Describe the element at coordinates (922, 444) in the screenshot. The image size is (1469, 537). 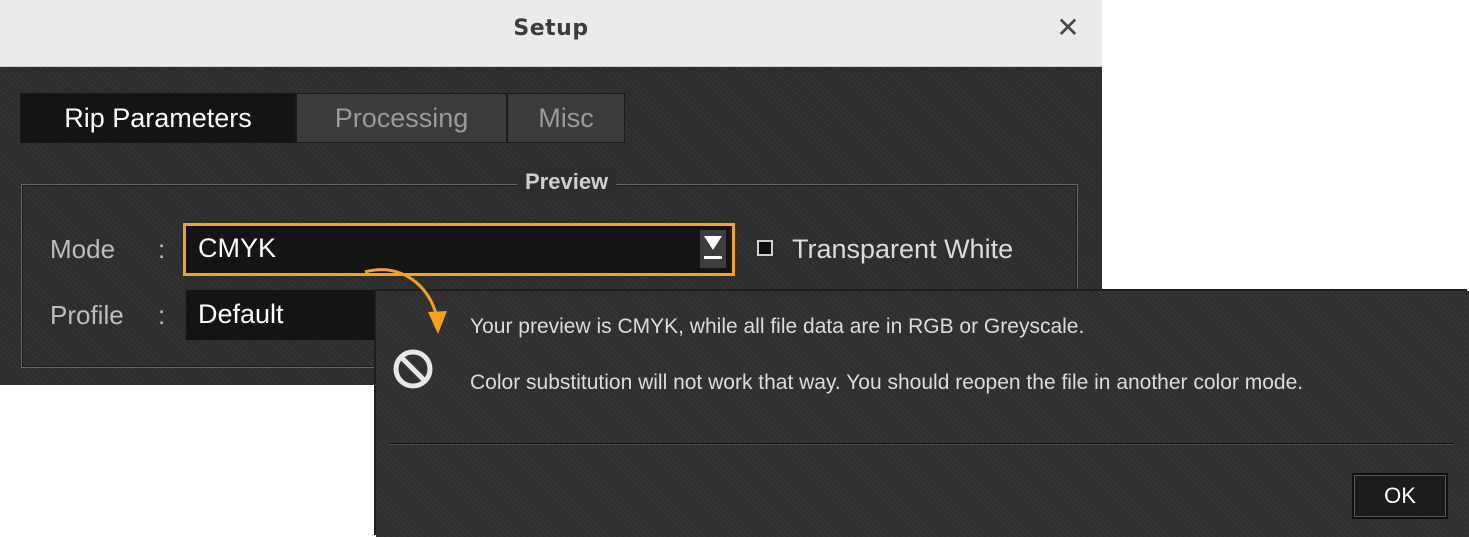
I see `dialog-separator` at that location.